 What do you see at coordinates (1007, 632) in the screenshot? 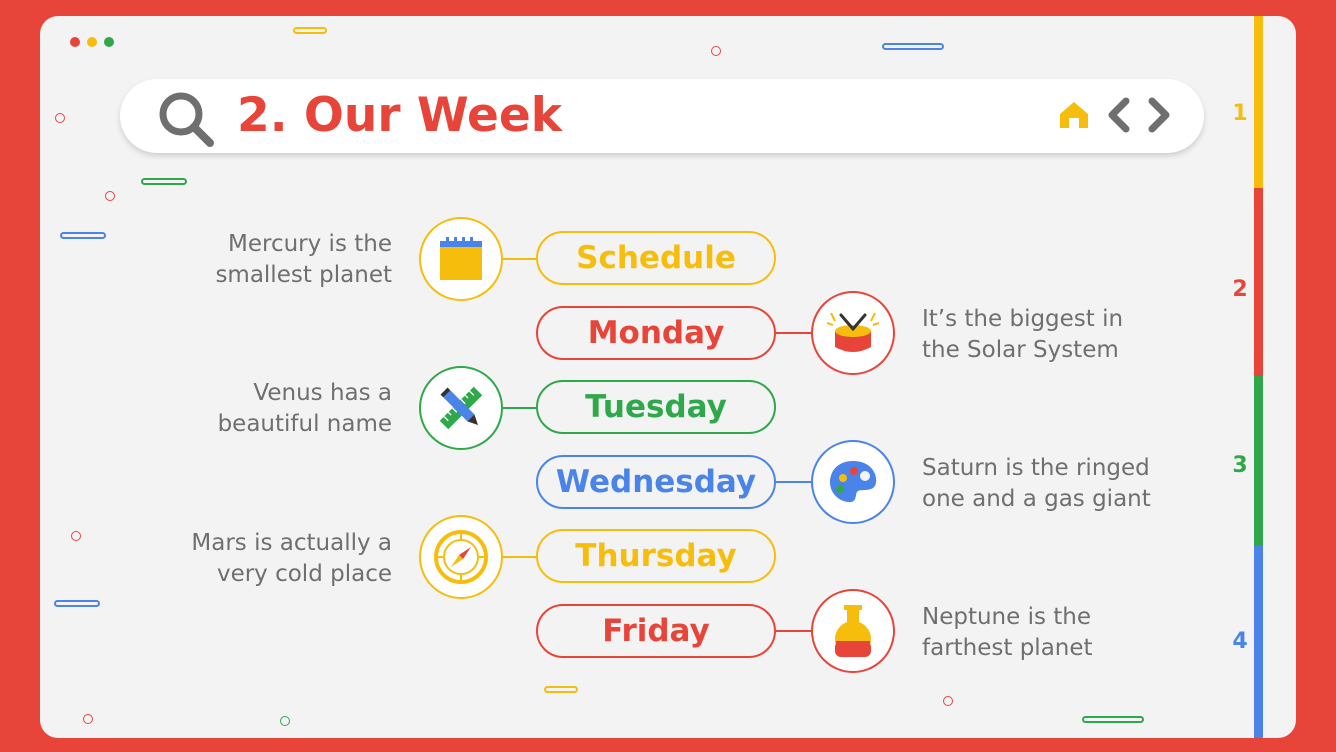
I see `row-note: Neptune is the farthest planet` at bounding box center [1007, 632].